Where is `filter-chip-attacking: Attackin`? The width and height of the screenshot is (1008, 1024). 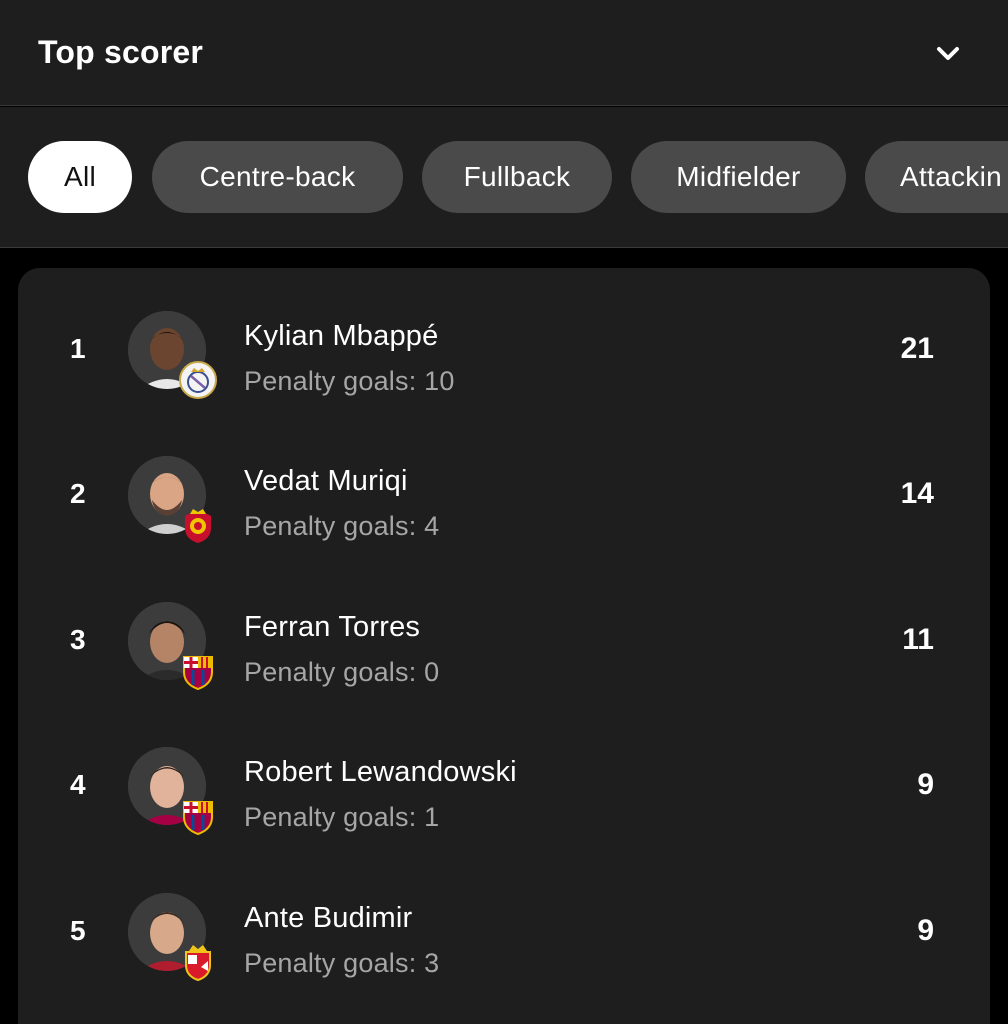 filter-chip-attacking: Attackin is located at coordinates (936, 177).